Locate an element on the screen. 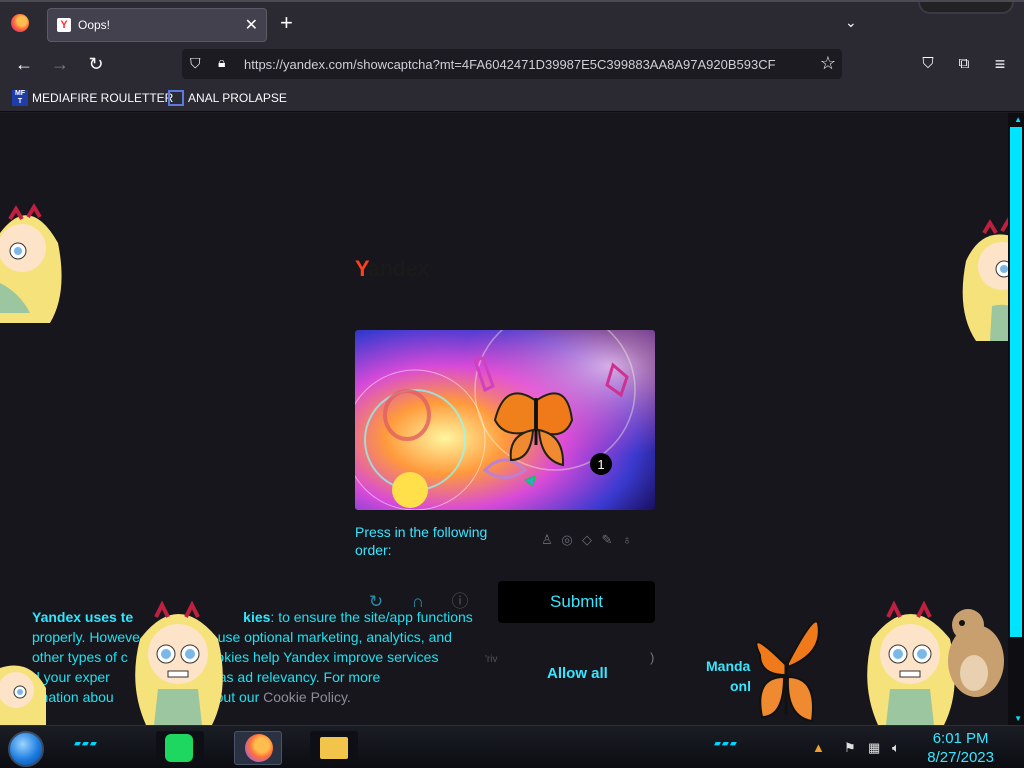 The image size is (1024, 768). yandex-logo: Yandex is located at coordinates (392, 269).